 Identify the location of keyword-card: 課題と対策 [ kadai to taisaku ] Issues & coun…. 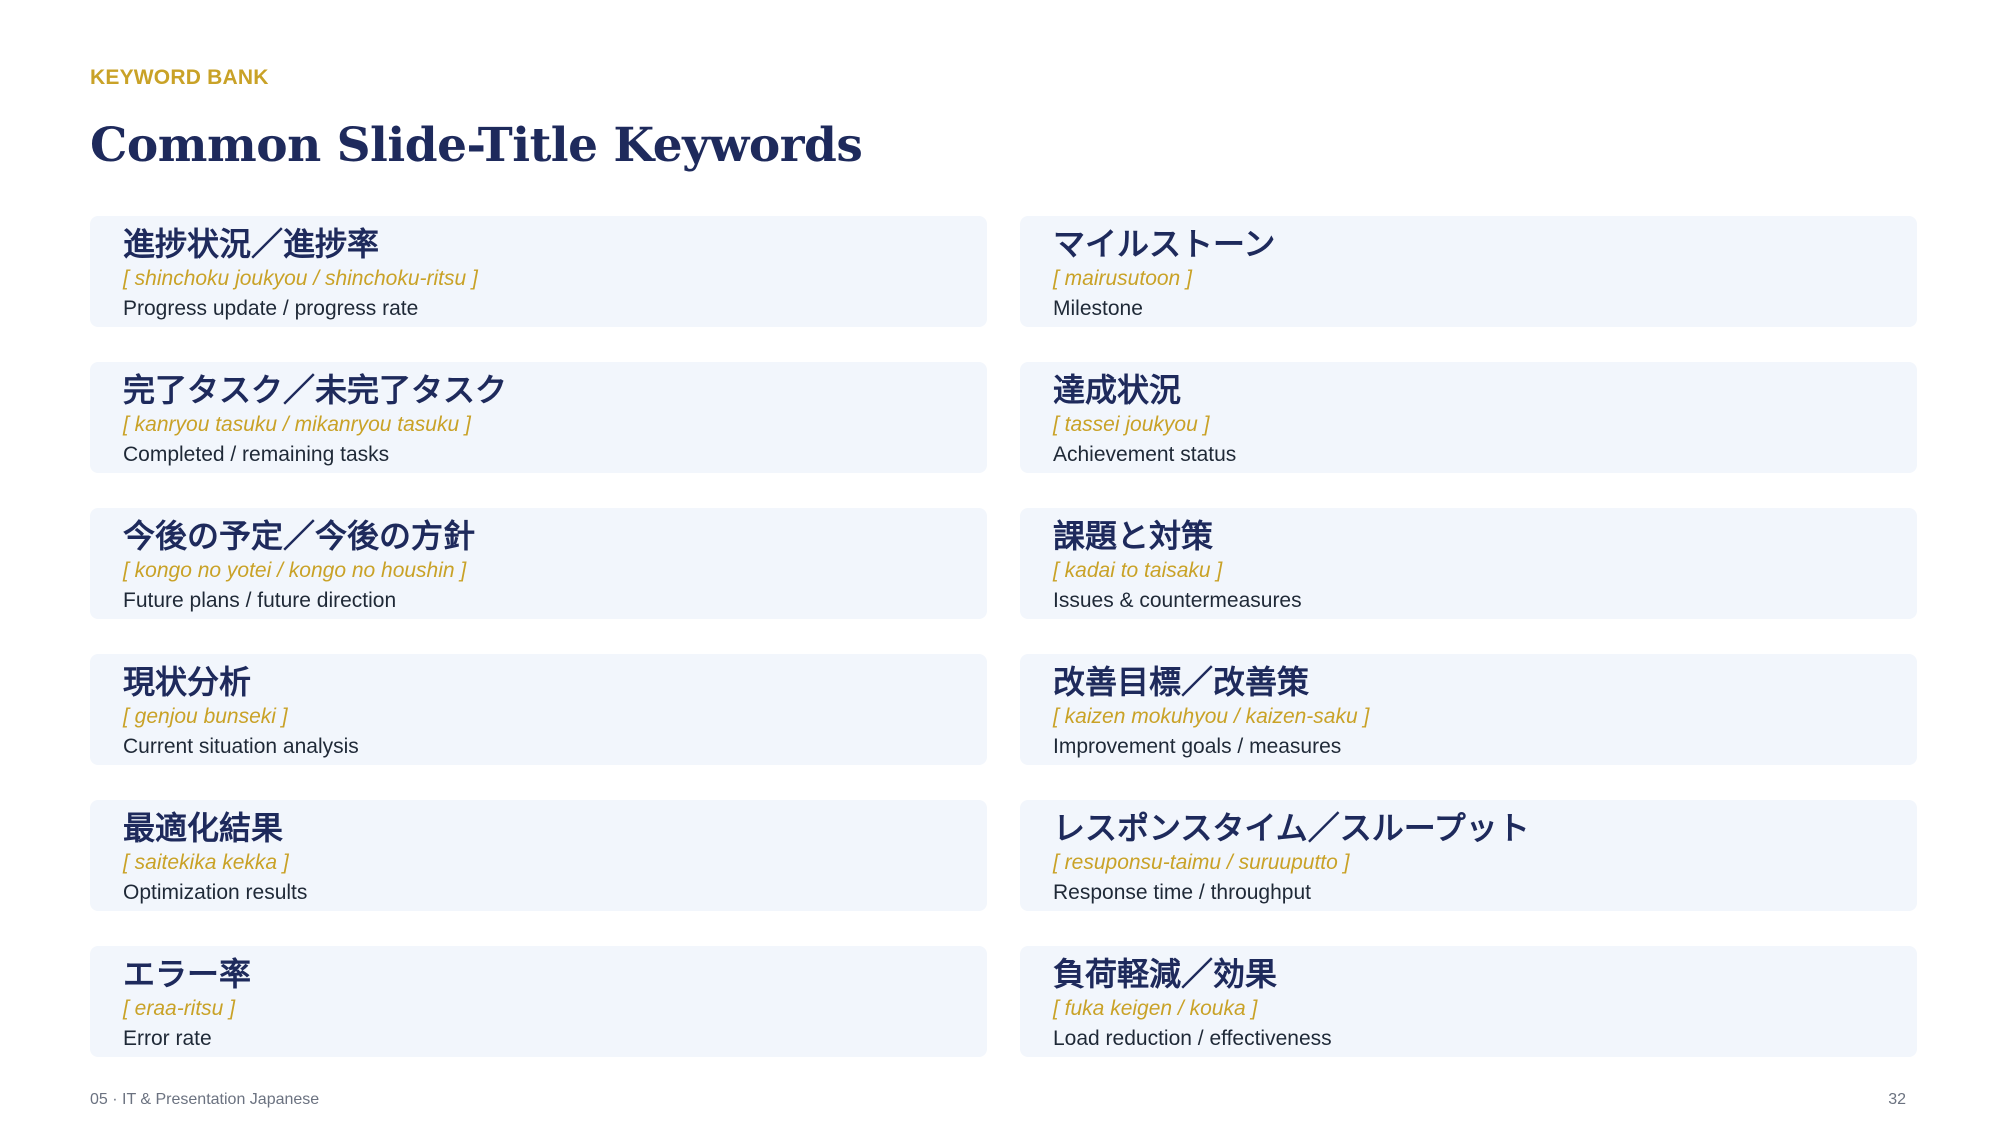
(1468, 563).